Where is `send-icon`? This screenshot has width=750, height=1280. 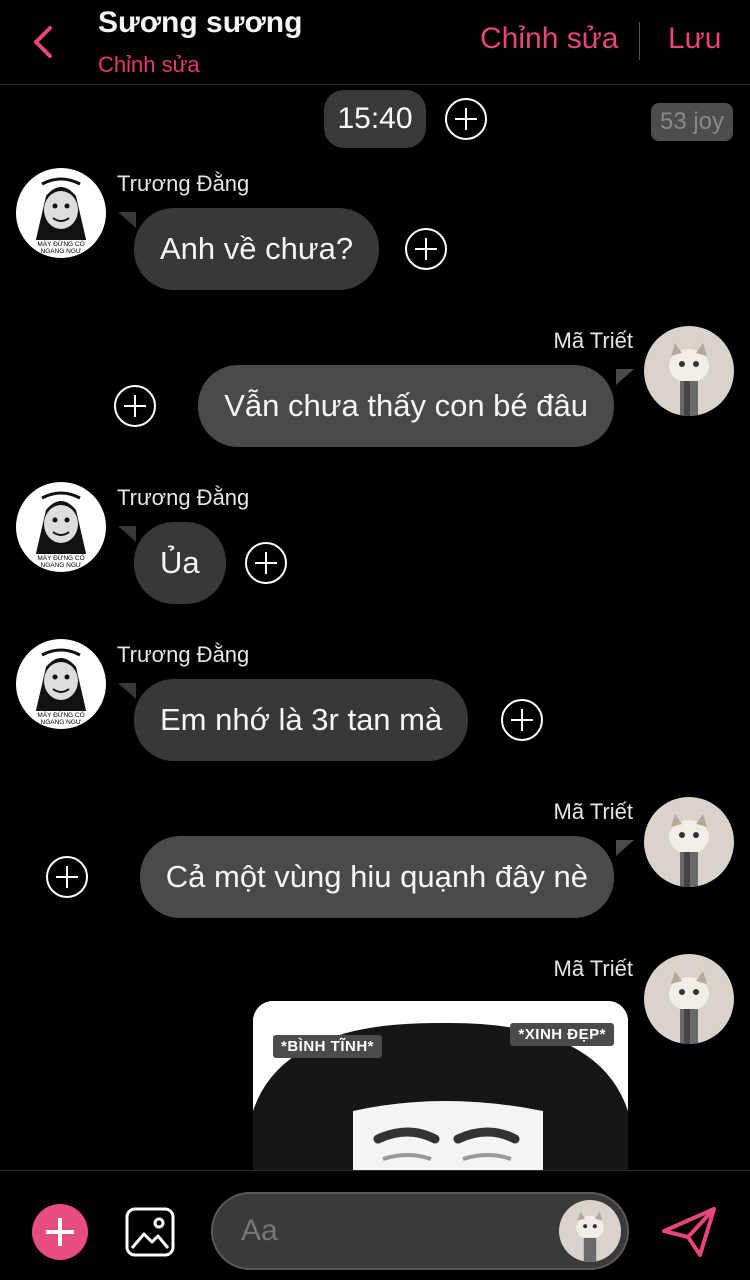
send-icon is located at coordinates (689, 1232).